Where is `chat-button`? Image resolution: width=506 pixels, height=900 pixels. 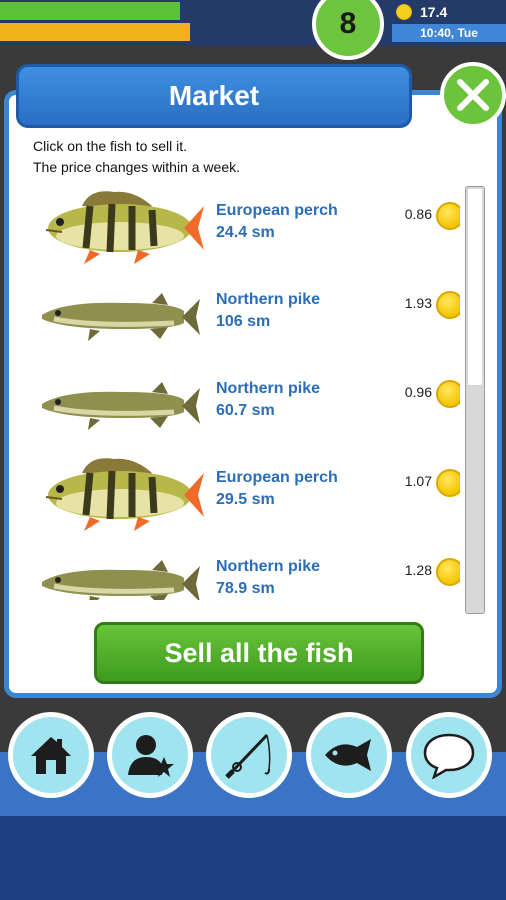 chat-button is located at coordinates (449, 755).